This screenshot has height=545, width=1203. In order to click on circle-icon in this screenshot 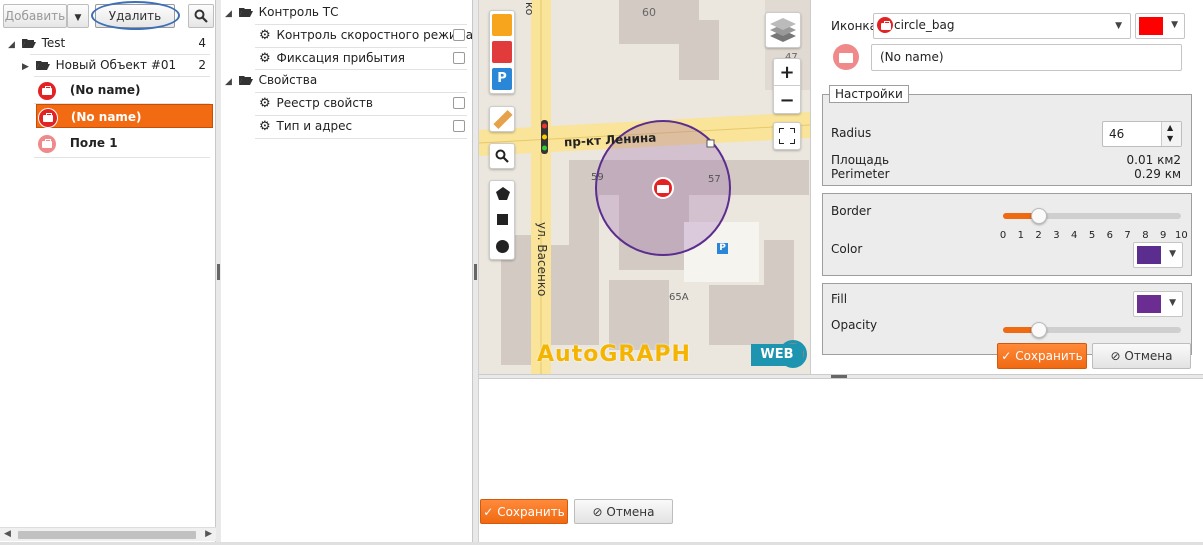, I will do `click(502, 246)`.